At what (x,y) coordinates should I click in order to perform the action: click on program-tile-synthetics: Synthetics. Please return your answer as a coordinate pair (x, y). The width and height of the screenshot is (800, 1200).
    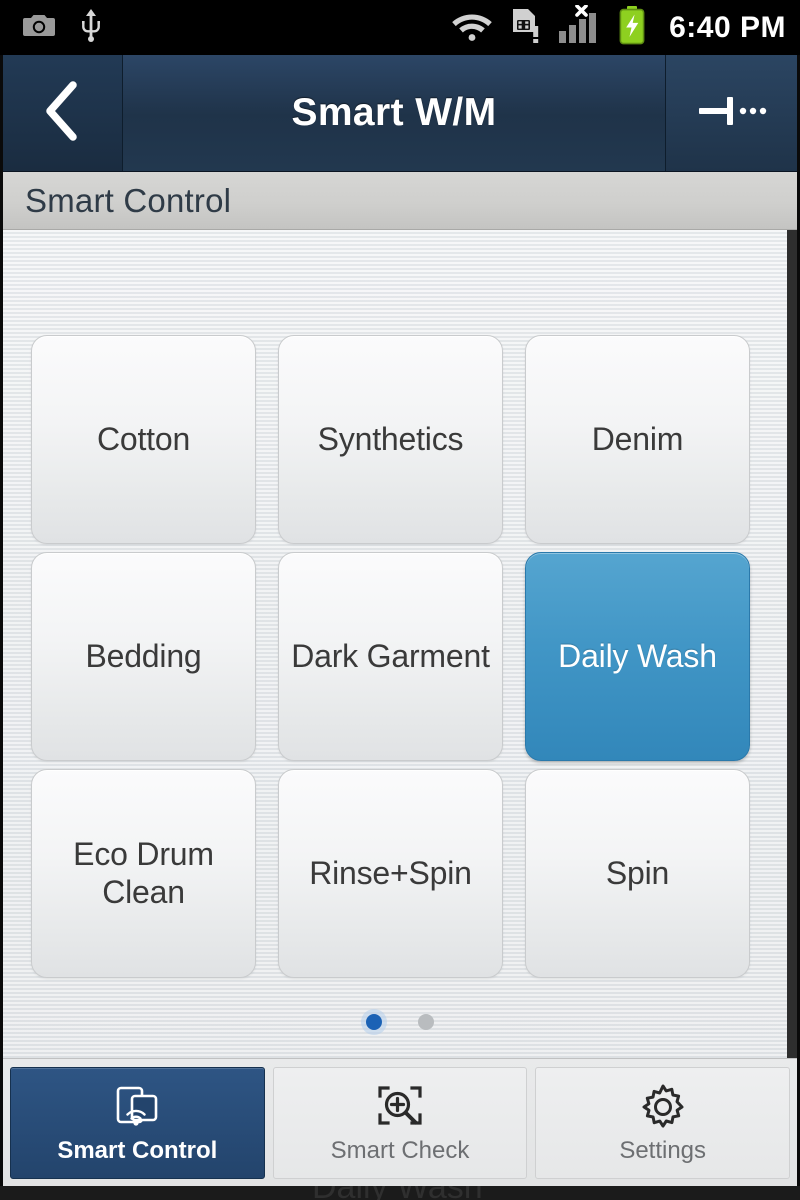
    Looking at the image, I should click on (390, 439).